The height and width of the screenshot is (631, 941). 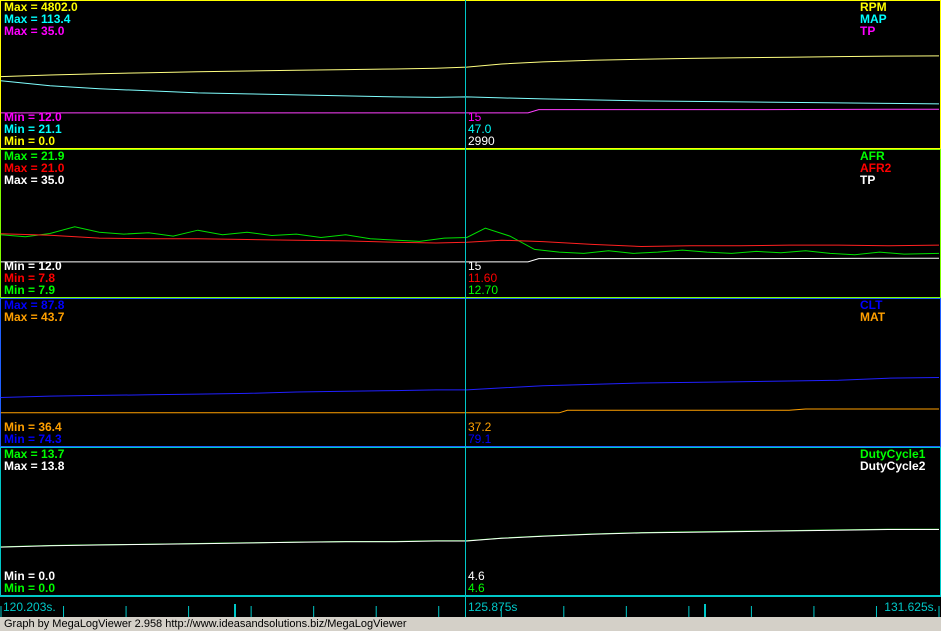 What do you see at coordinates (34, 31) in the screenshot?
I see `panel-1-max-label: Max = 35.0` at bounding box center [34, 31].